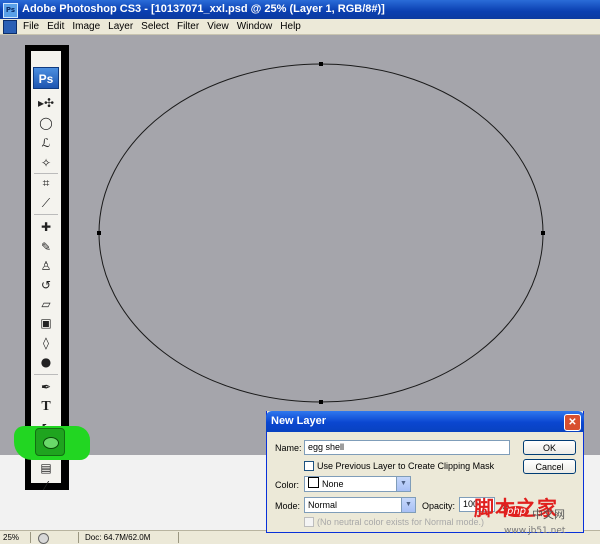 The height and width of the screenshot is (544, 600). Describe the element at coordinates (46, 362) in the screenshot. I see `dodge-icon: ●` at that location.